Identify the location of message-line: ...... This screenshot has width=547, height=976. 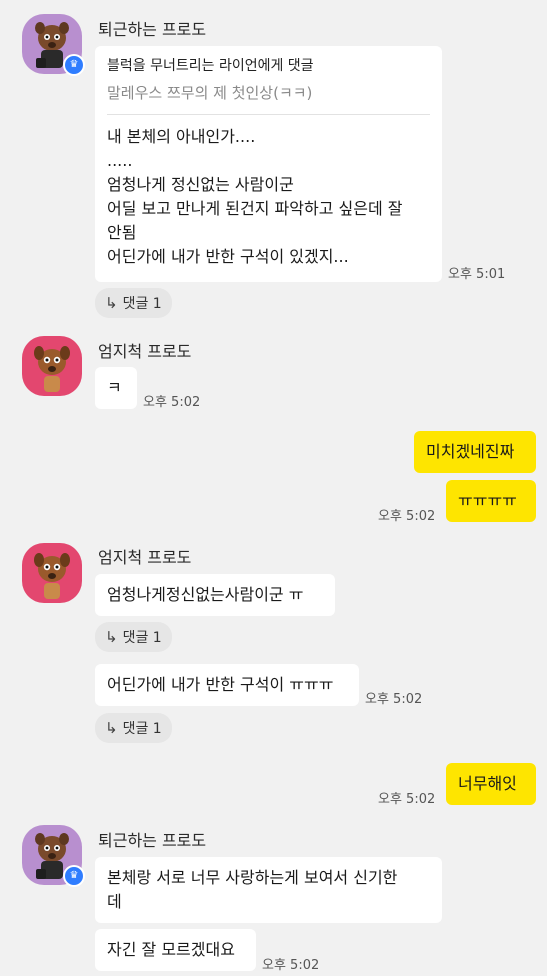
(120, 160).